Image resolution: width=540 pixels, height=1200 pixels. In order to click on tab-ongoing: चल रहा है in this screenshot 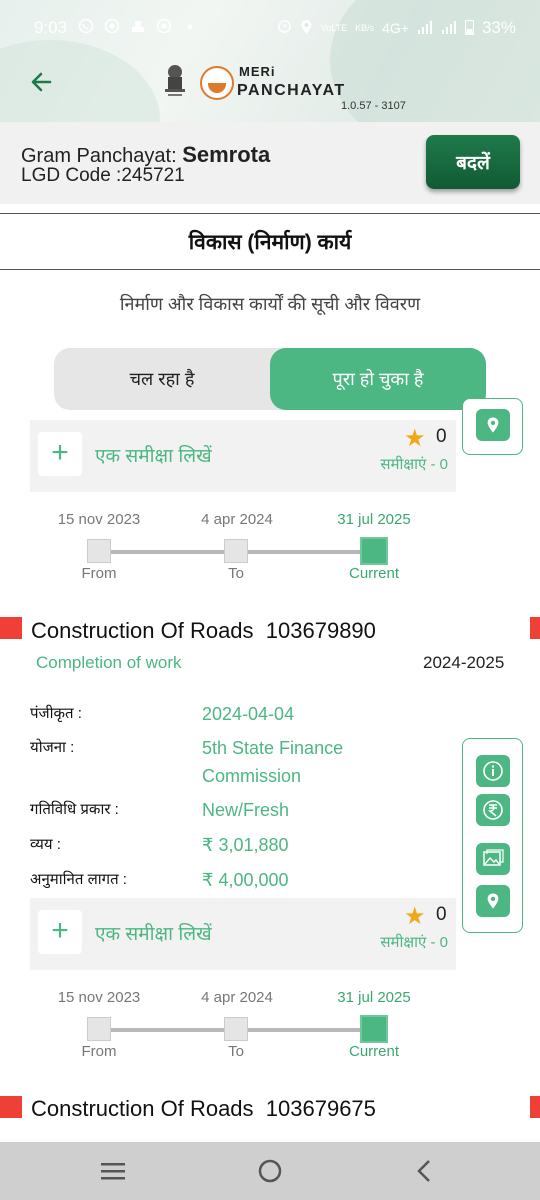, I will do `click(162, 379)`.